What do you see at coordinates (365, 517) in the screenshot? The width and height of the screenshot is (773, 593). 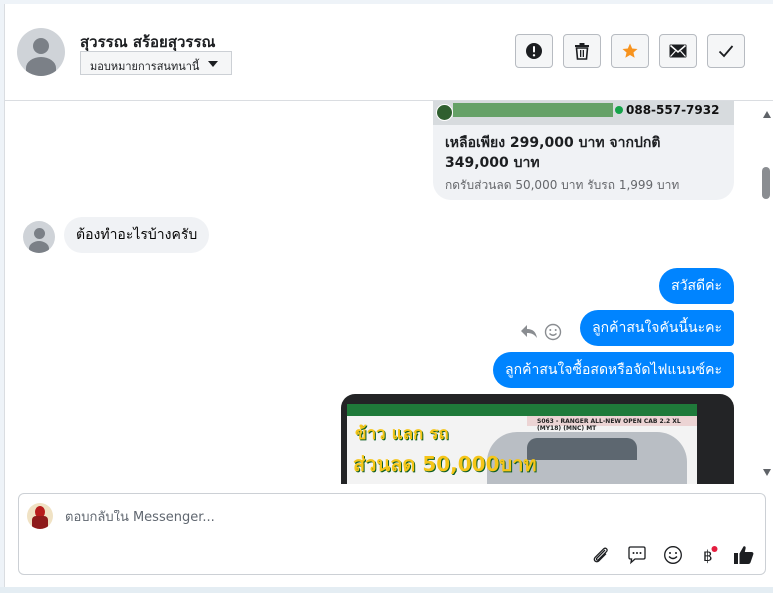 I see `reply-input` at bounding box center [365, 517].